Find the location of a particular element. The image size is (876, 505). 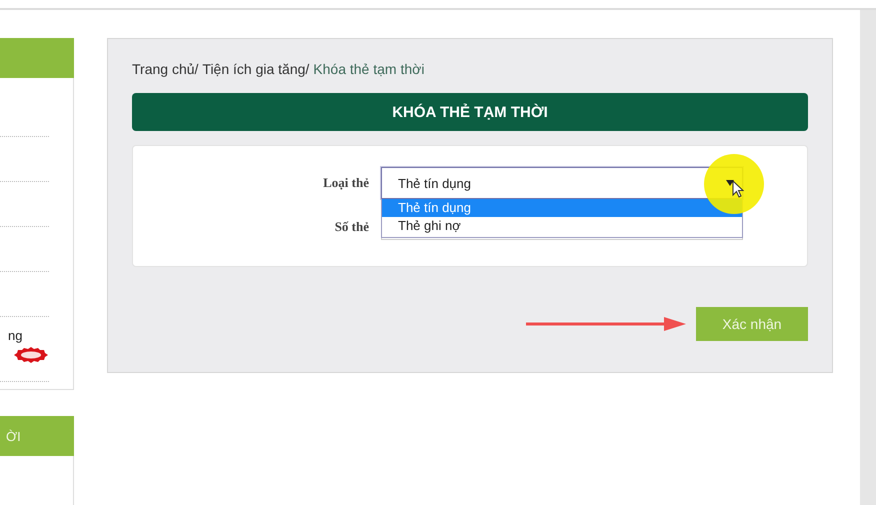

page-title: KHÓA THẺ TẠM THỜI is located at coordinates (470, 112).